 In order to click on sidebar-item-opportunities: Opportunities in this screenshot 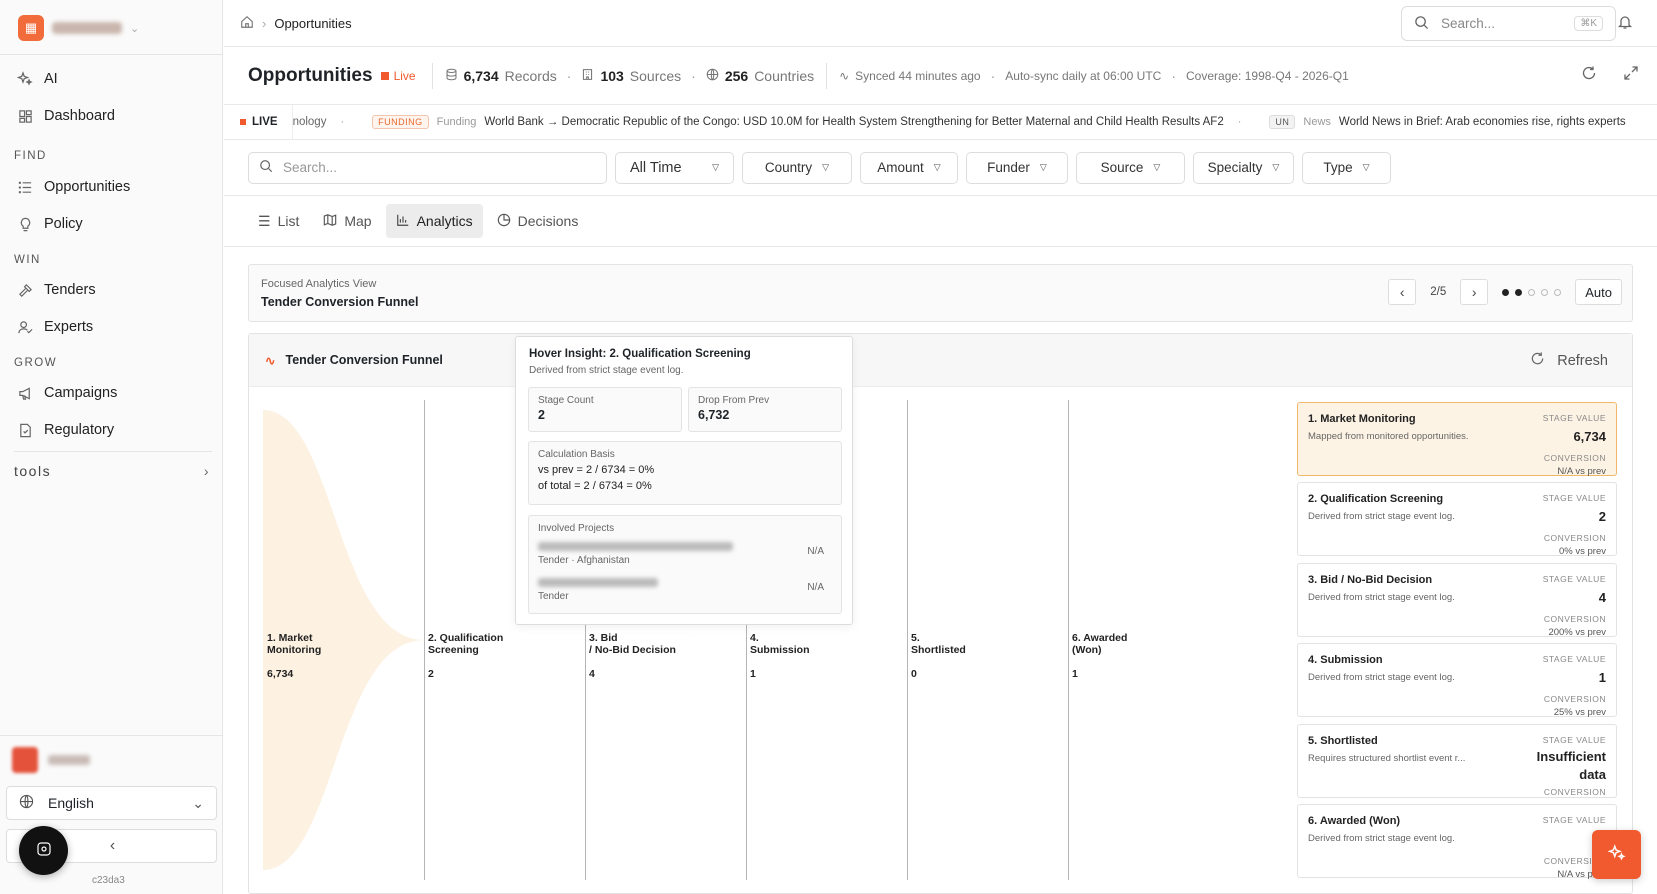, I will do `click(112, 187)`.